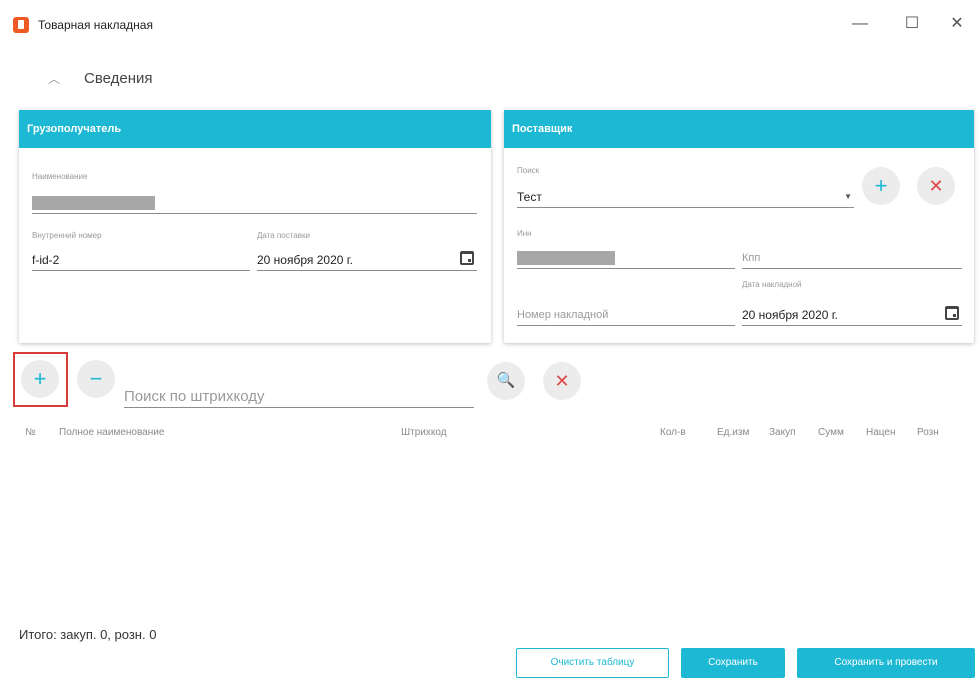  What do you see at coordinates (30, 432) in the screenshot?
I see `column-number: №` at bounding box center [30, 432].